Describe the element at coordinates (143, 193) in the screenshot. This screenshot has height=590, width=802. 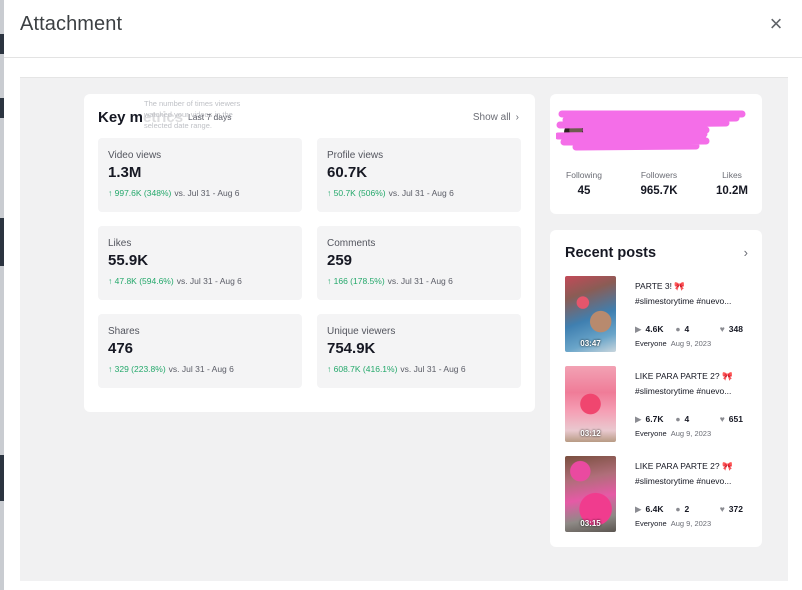
I see `metric-delta: 997.6K (348%)` at that location.